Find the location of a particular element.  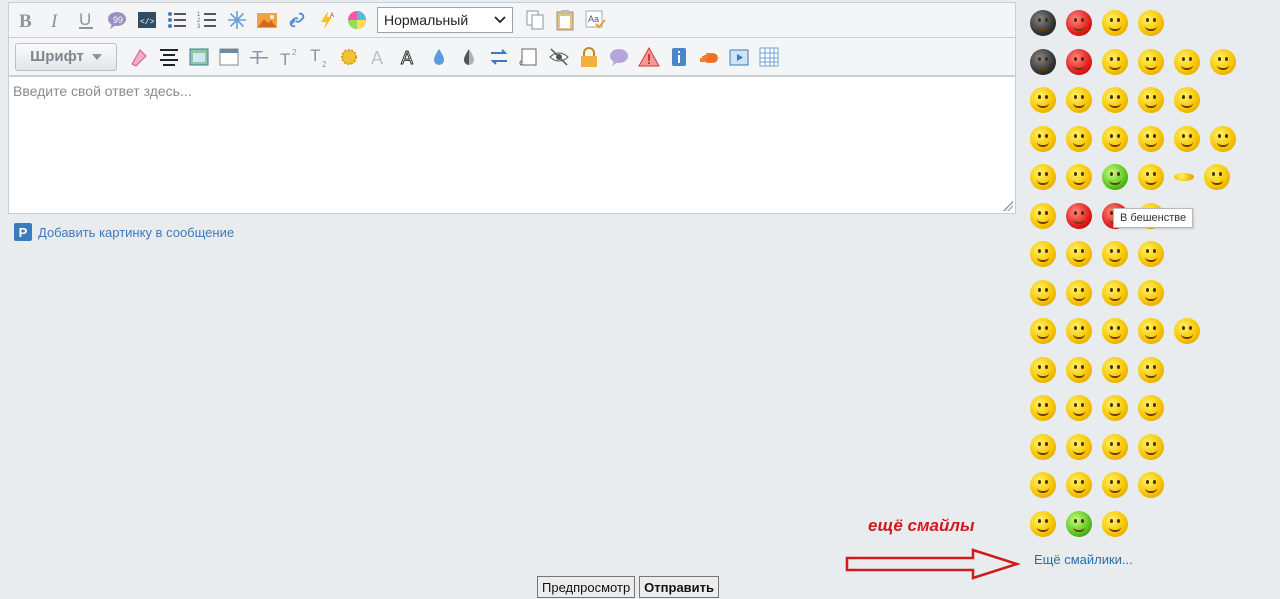

code-icon: </> is located at coordinates (147, 20).